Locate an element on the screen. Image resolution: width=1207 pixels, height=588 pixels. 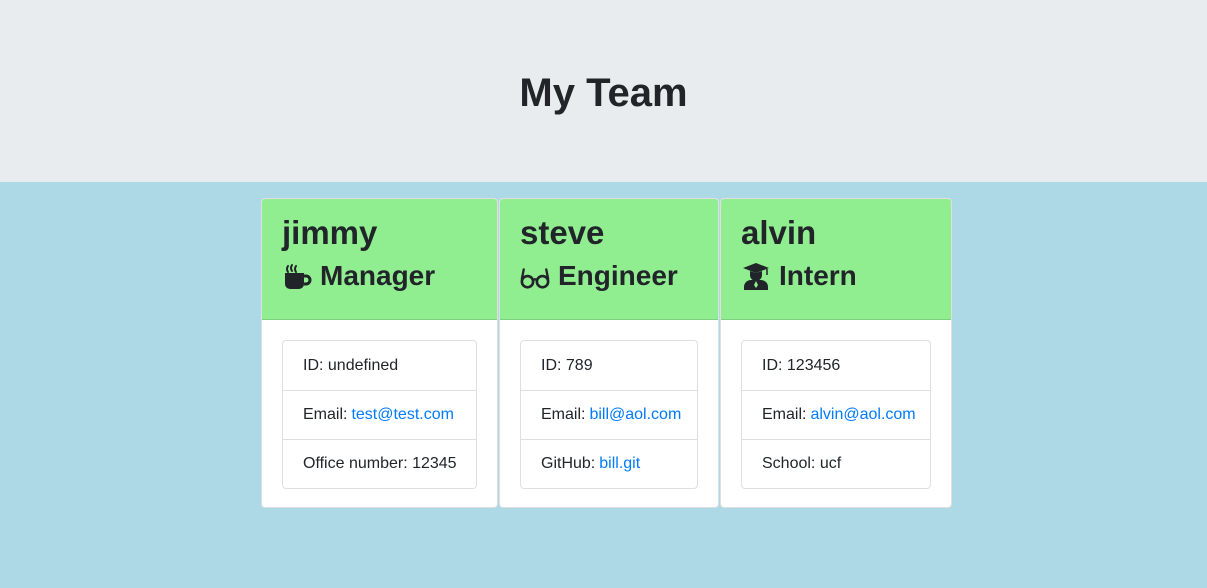
school-item: School: ucf is located at coordinates (836, 463).